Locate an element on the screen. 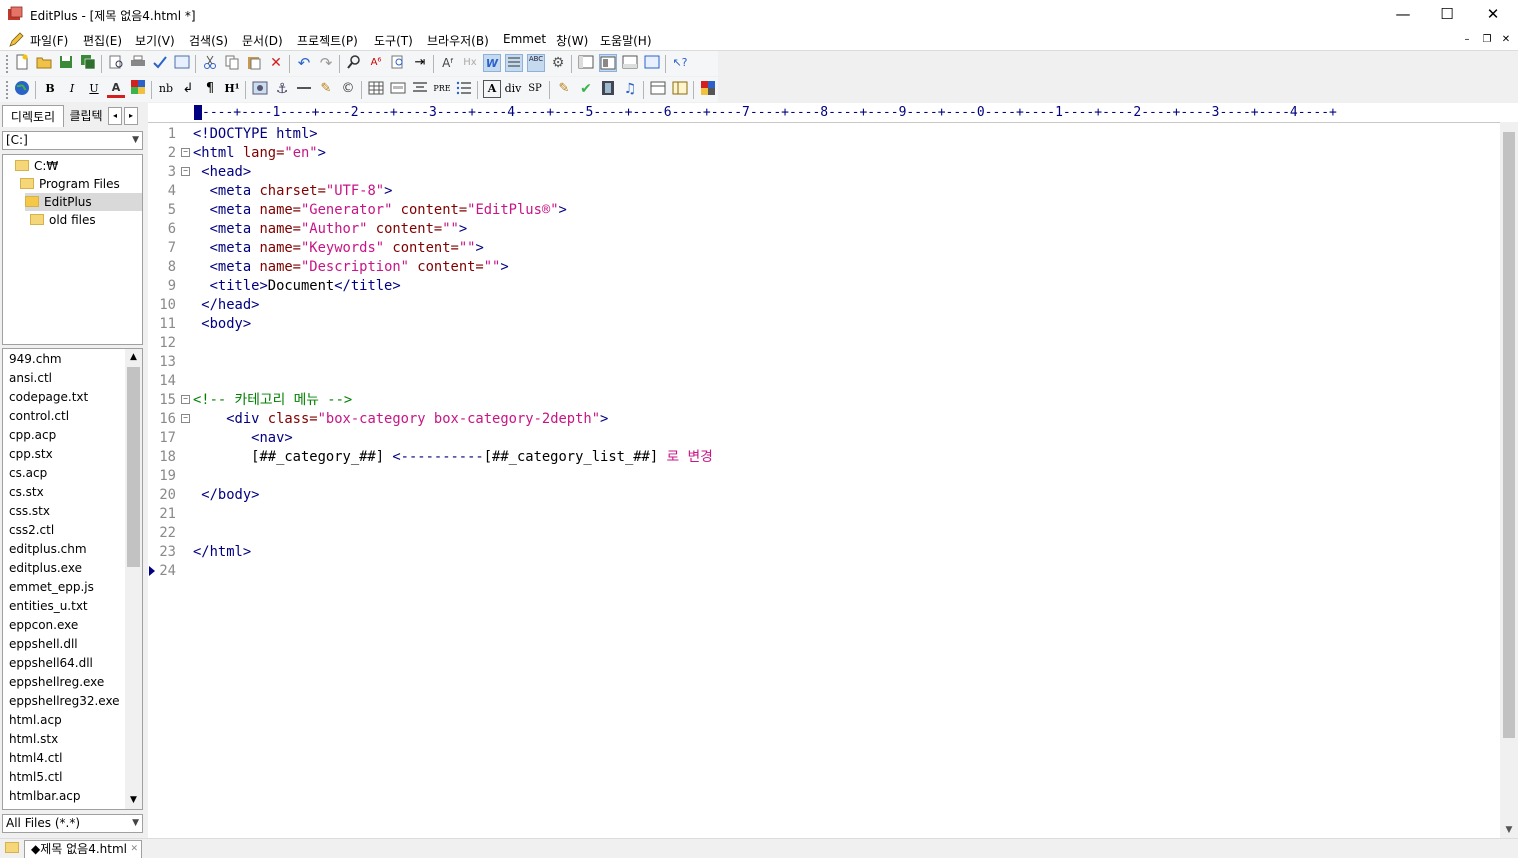  word-wrap-icon: W is located at coordinates (492, 63).